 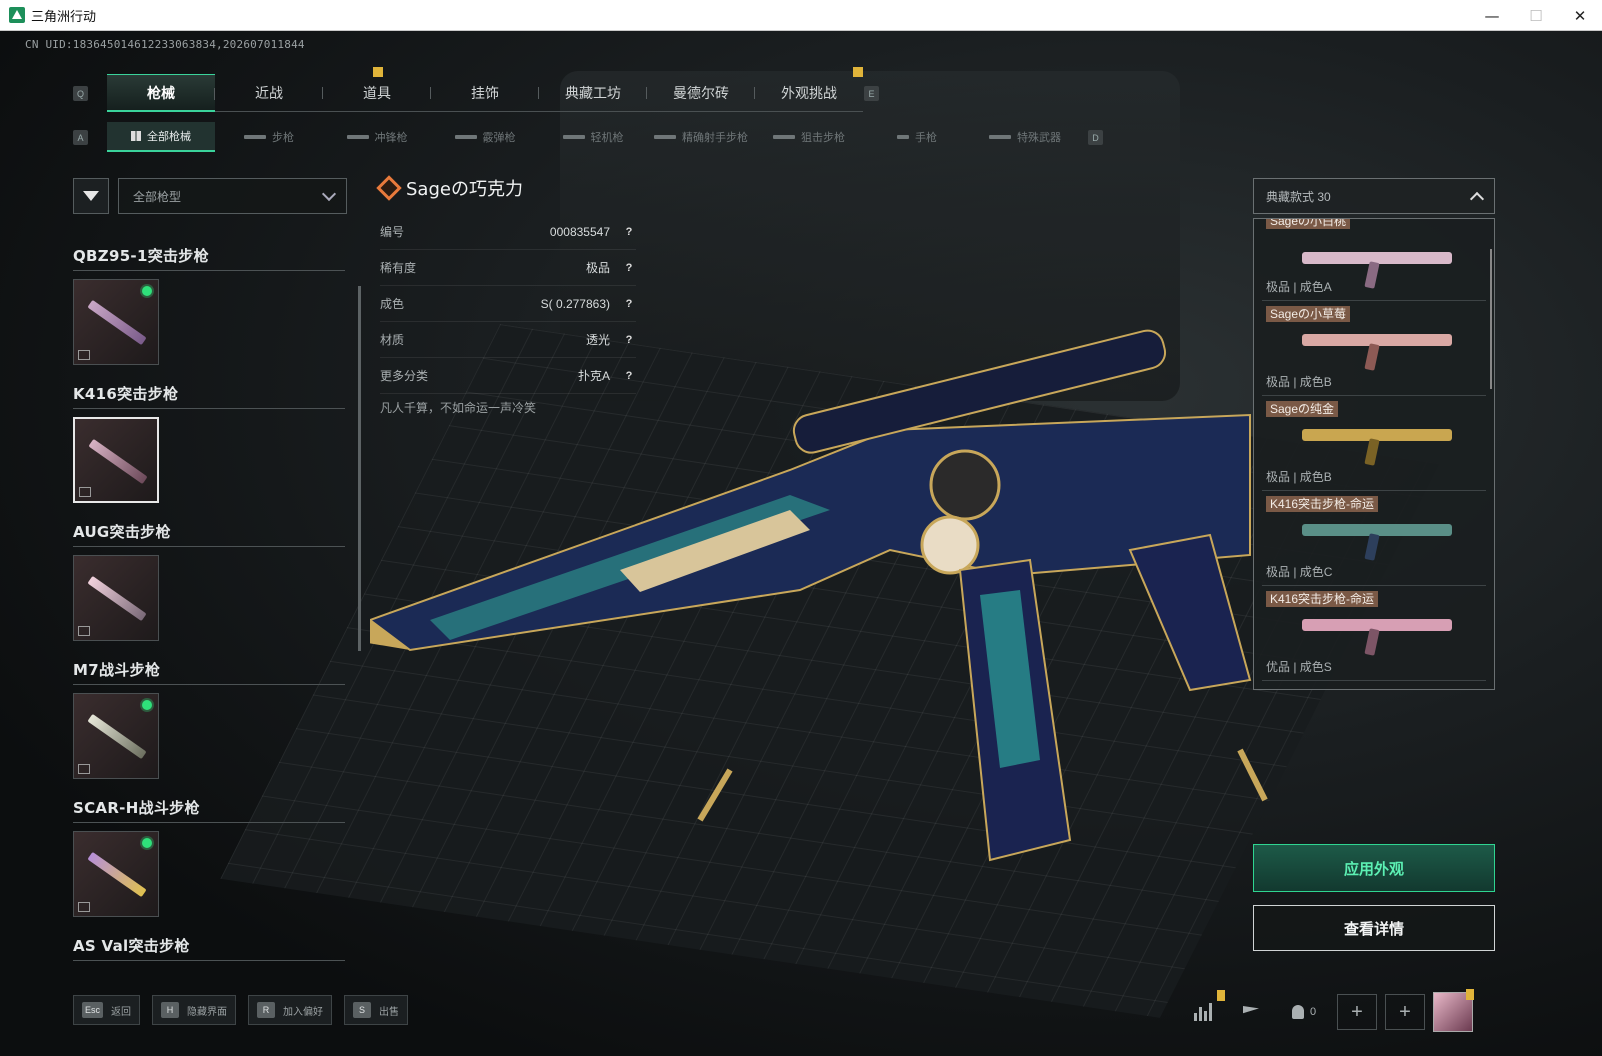 I want to click on subtab-all-guns: 全部枪械, so click(x=161, y=137).